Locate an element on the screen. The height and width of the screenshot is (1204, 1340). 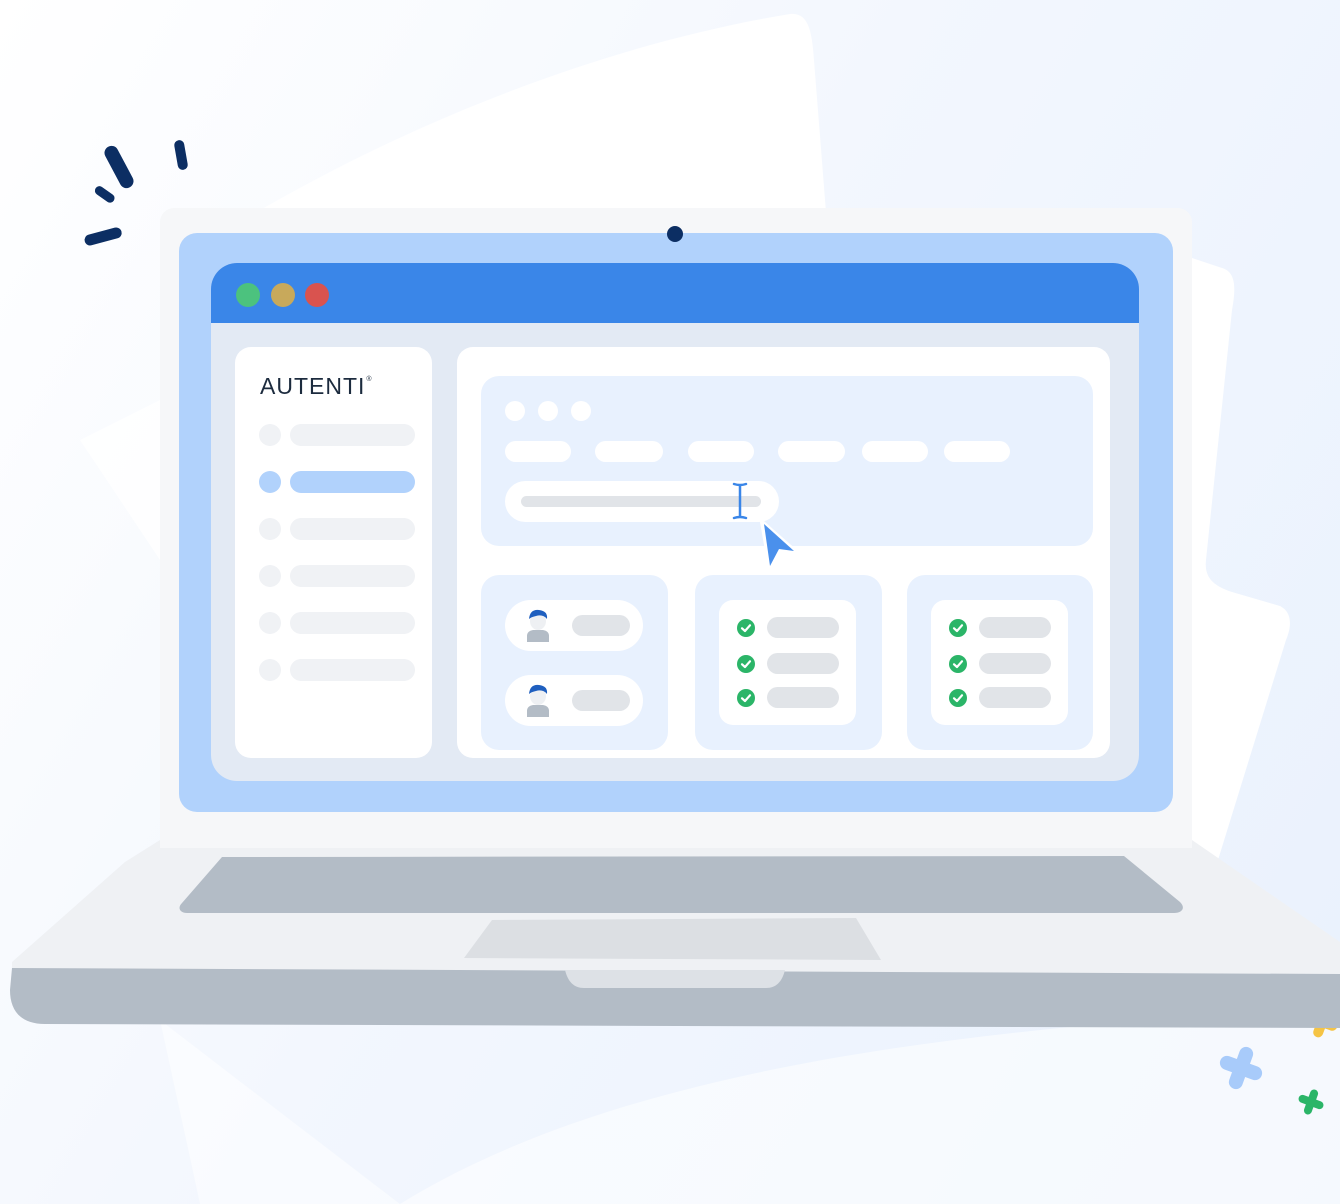
registered-mark: ® is located at coordinates (369, 379).